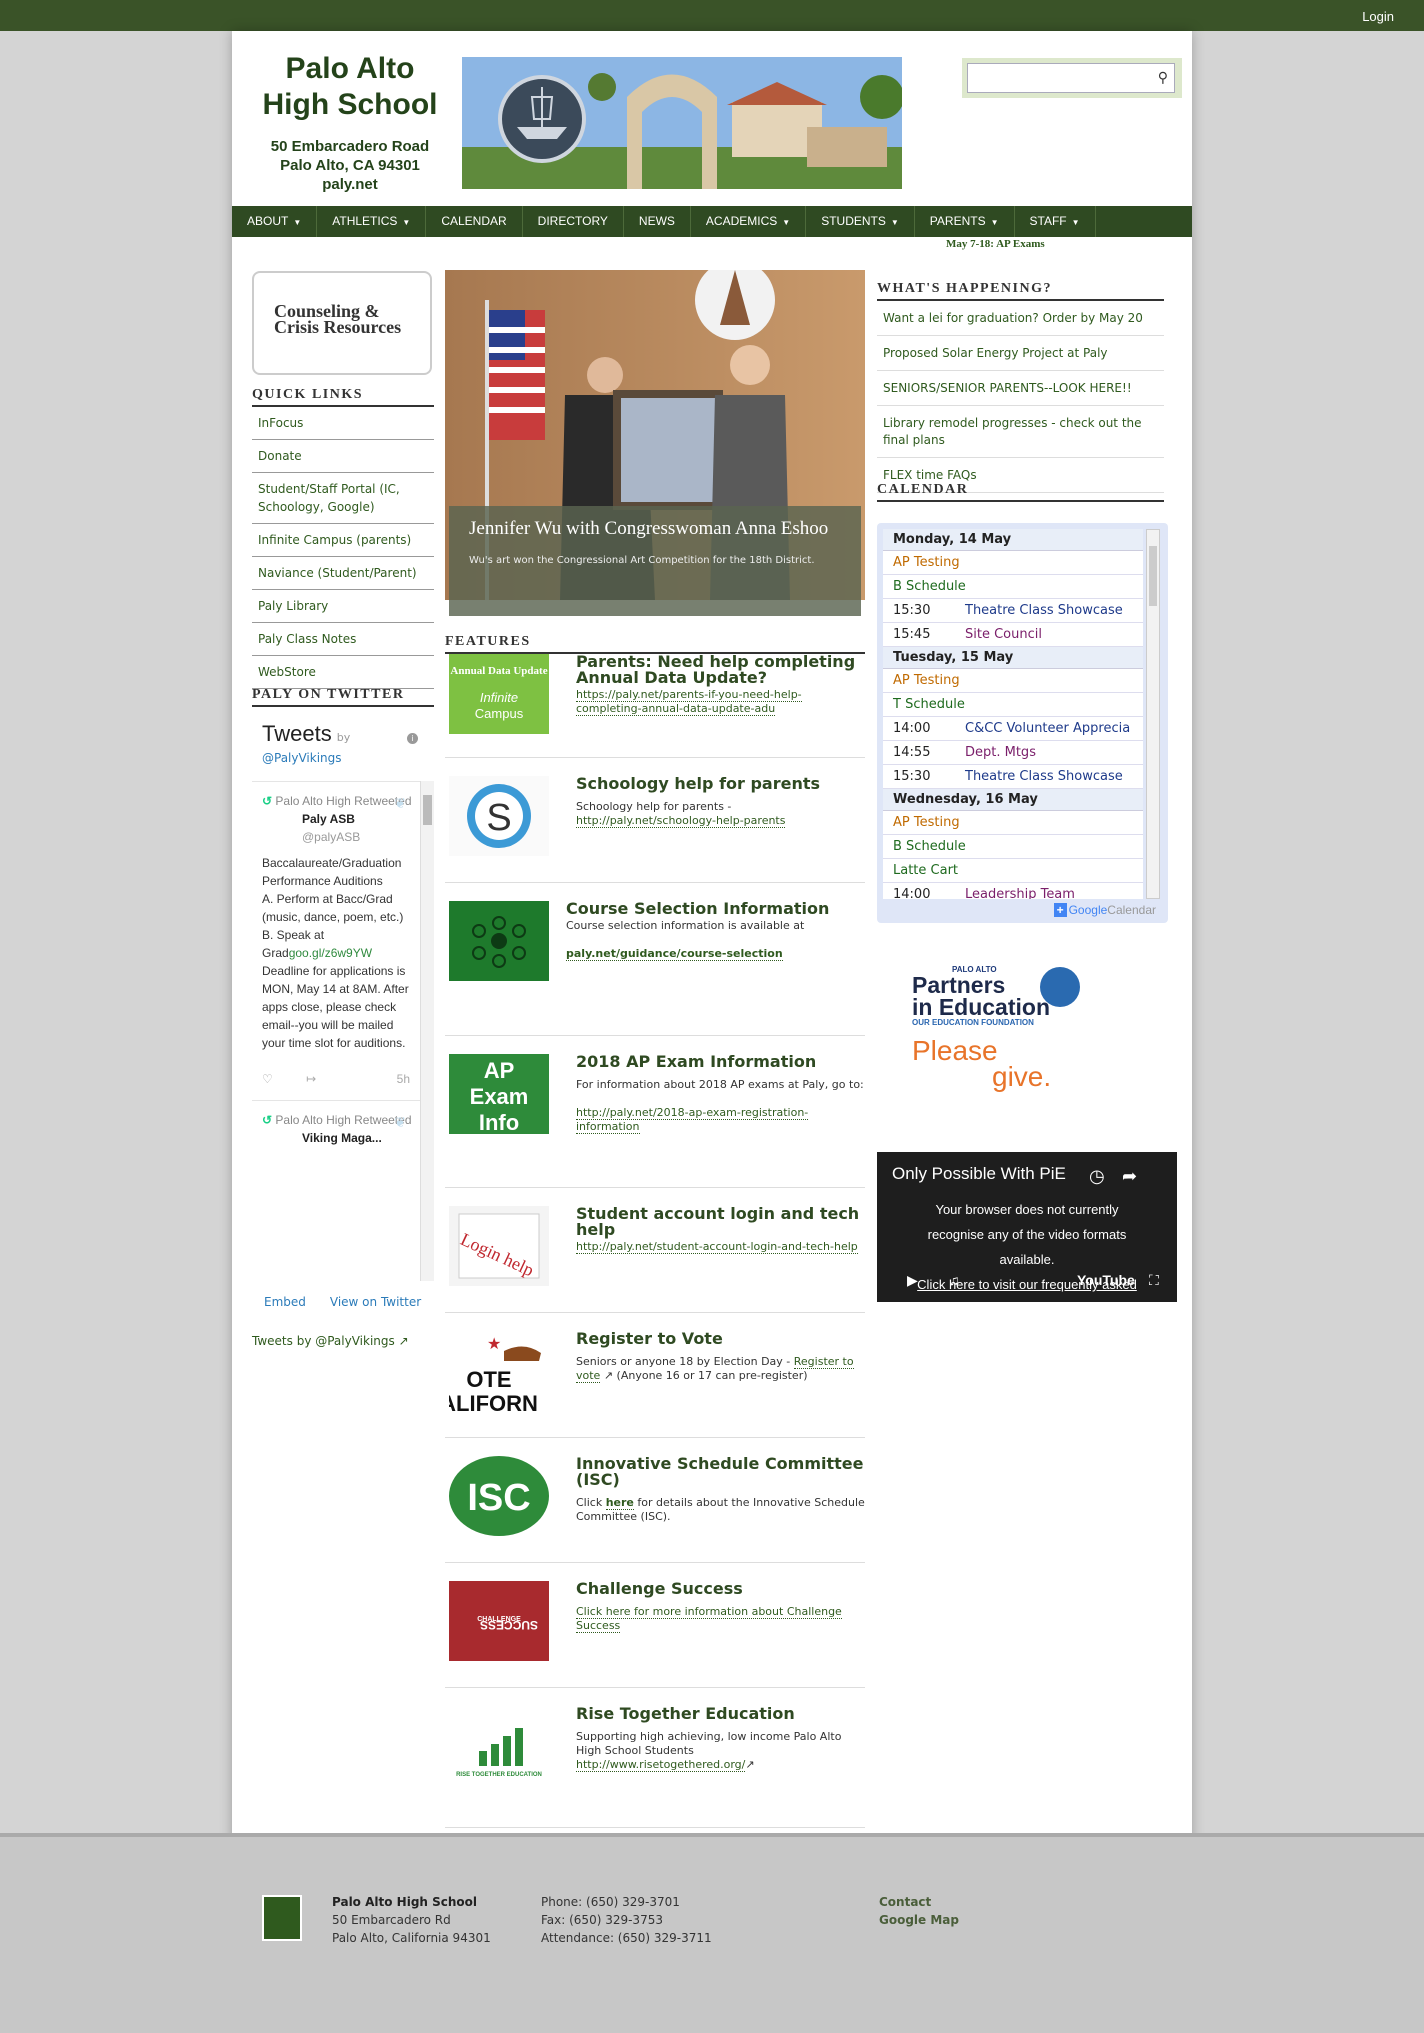  Describe the element at coordinates (343, 606) in the screenshot. I see `quick-link: Paly Library` at that location.